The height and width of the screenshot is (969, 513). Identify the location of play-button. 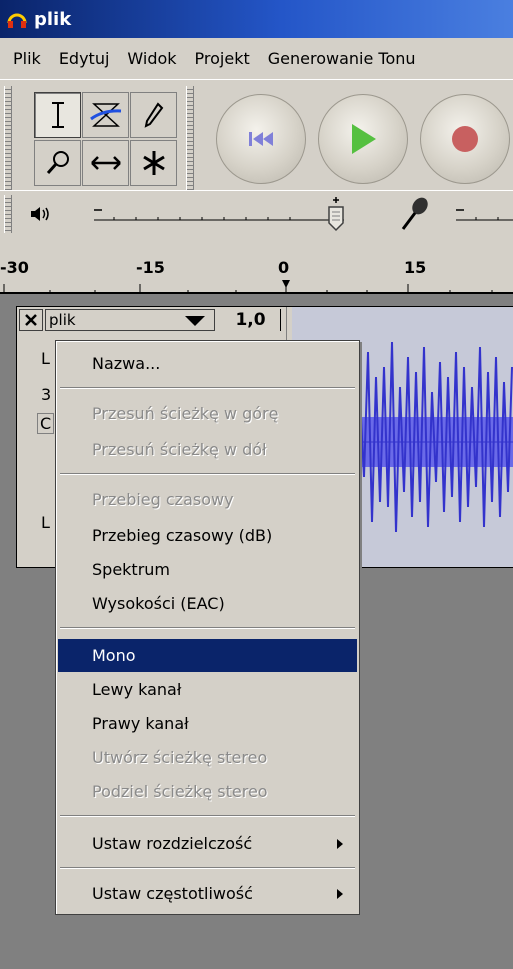
(363, 139).